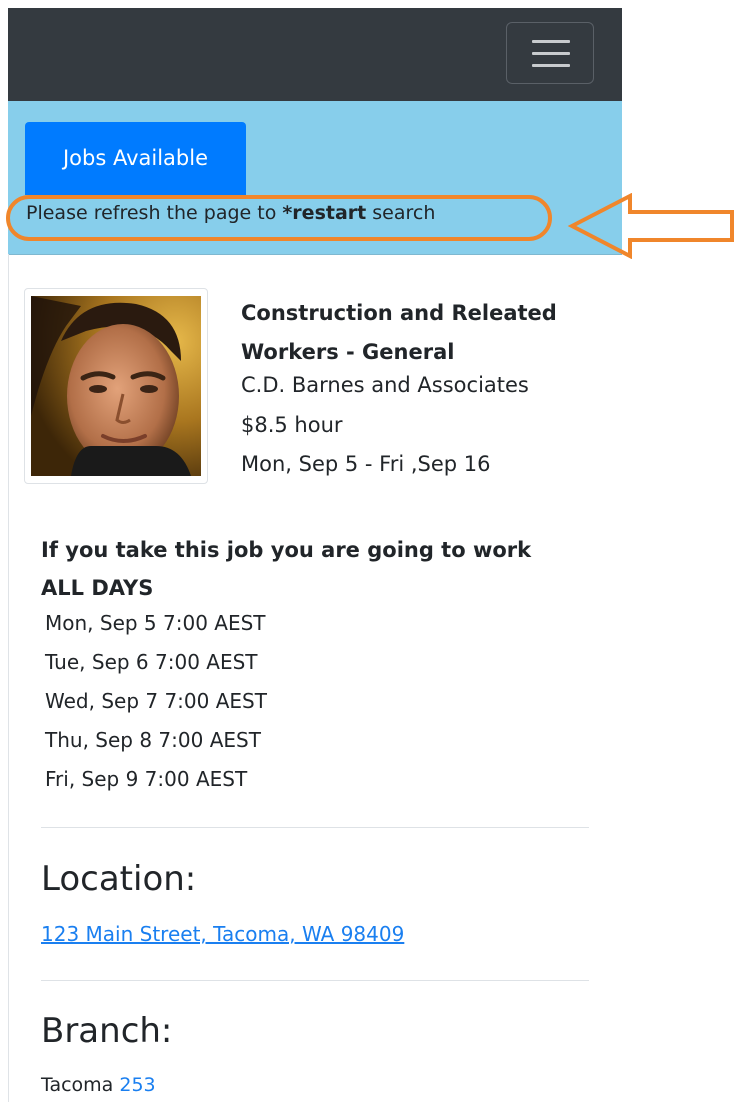 The width and height of the screenshot is (735, 1102). I want to click on schedule-day: Wed, Sep 7 7:00 AEST, so click(156, 701).